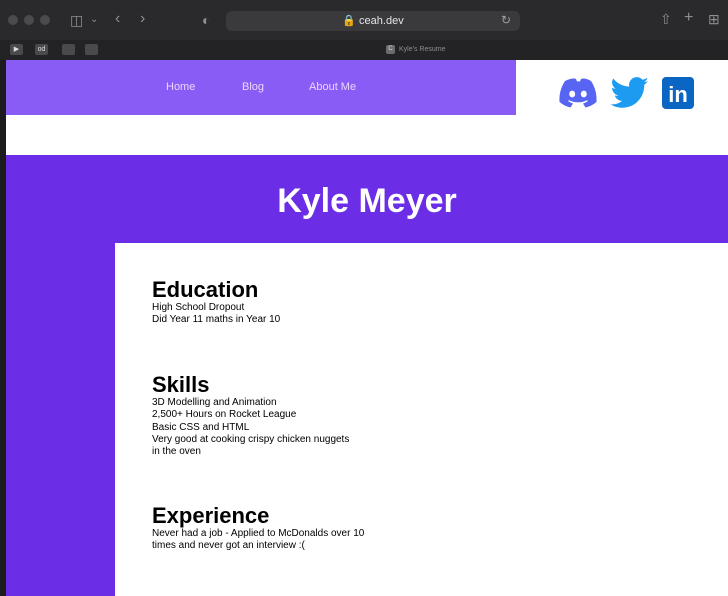  I want to click on url-text: 🔒 ceah.dev, so click(373, 21).